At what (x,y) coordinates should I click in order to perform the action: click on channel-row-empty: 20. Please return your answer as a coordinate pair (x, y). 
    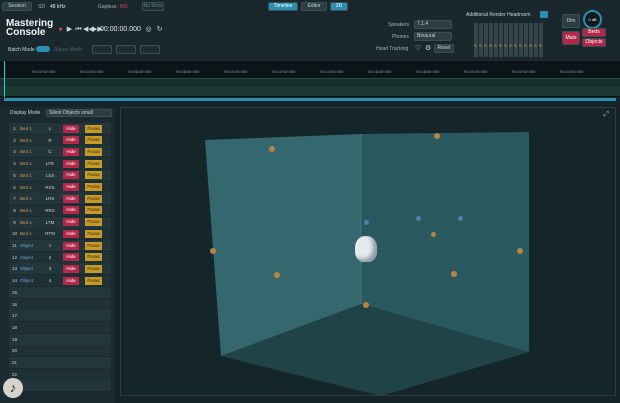
    Looking at the image, I should click on (60, 351).